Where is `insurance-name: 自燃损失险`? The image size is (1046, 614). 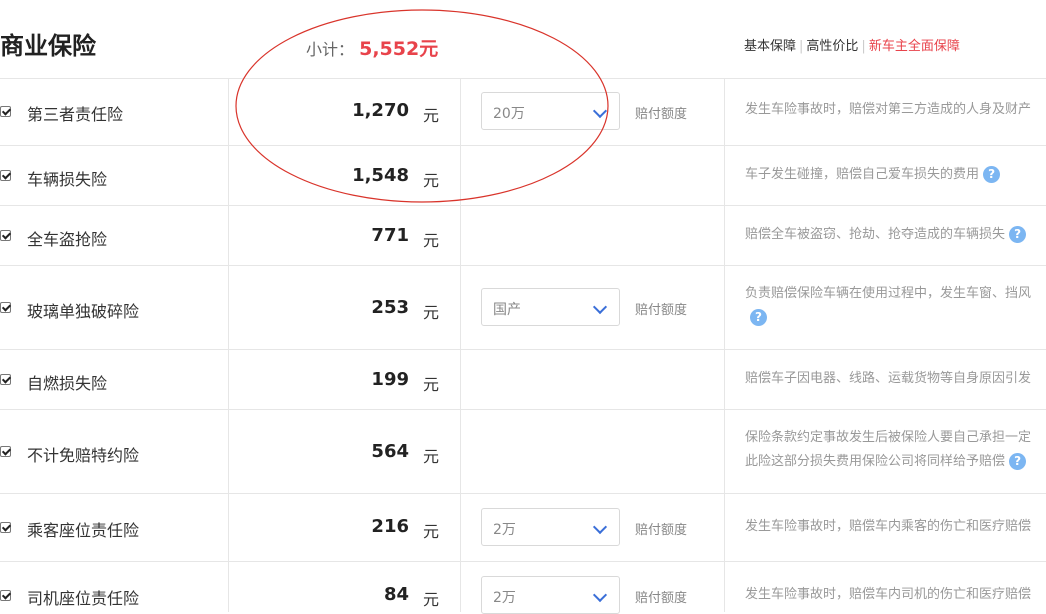 insurance-name: 自燃损失险 is located at coordinates (67, 383).